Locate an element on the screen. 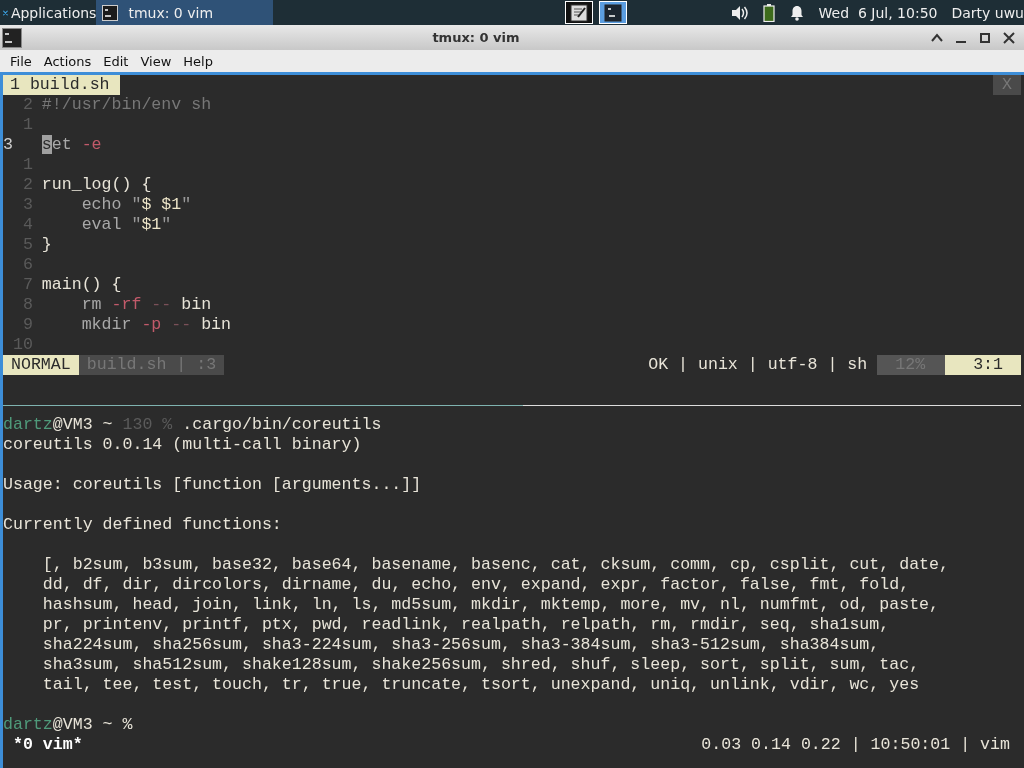 This screenshot has height=768, width=1024. terminal-line: [, b2sum, b3sum, base32, base64, basename, basenc, cat, cksum, comm, cp, csplit, cut, date, is located at coordinates (495, 565).